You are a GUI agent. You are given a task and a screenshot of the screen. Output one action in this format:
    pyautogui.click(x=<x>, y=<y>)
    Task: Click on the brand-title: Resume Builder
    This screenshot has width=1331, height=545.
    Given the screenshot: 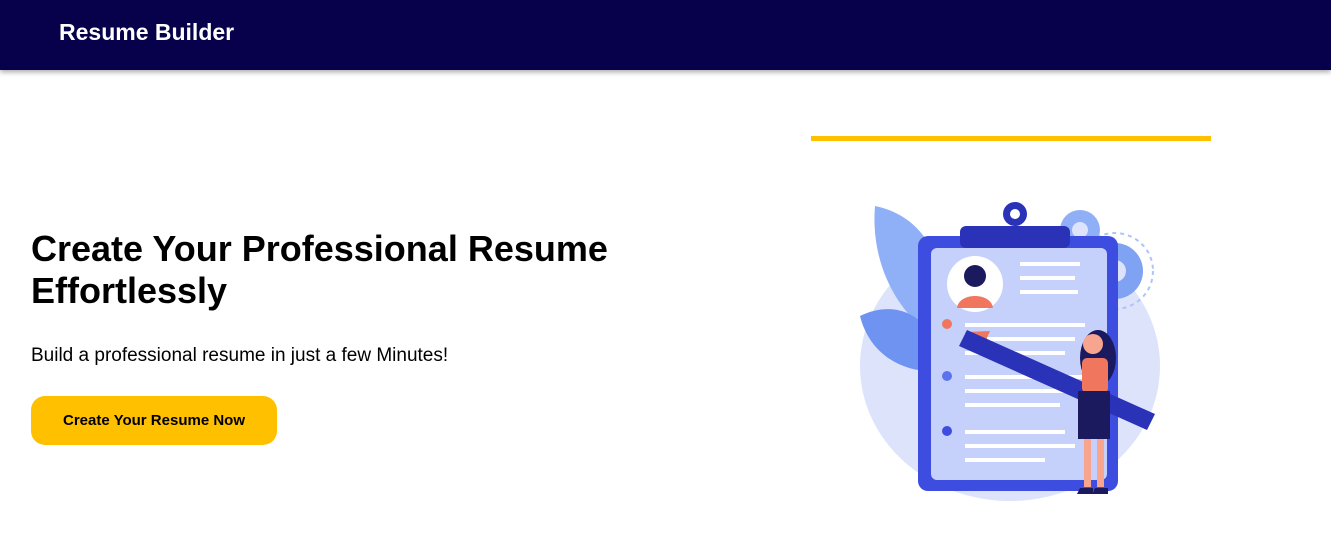 What is the action you would take?
    pyautogui.click(x=146, y=32)
    